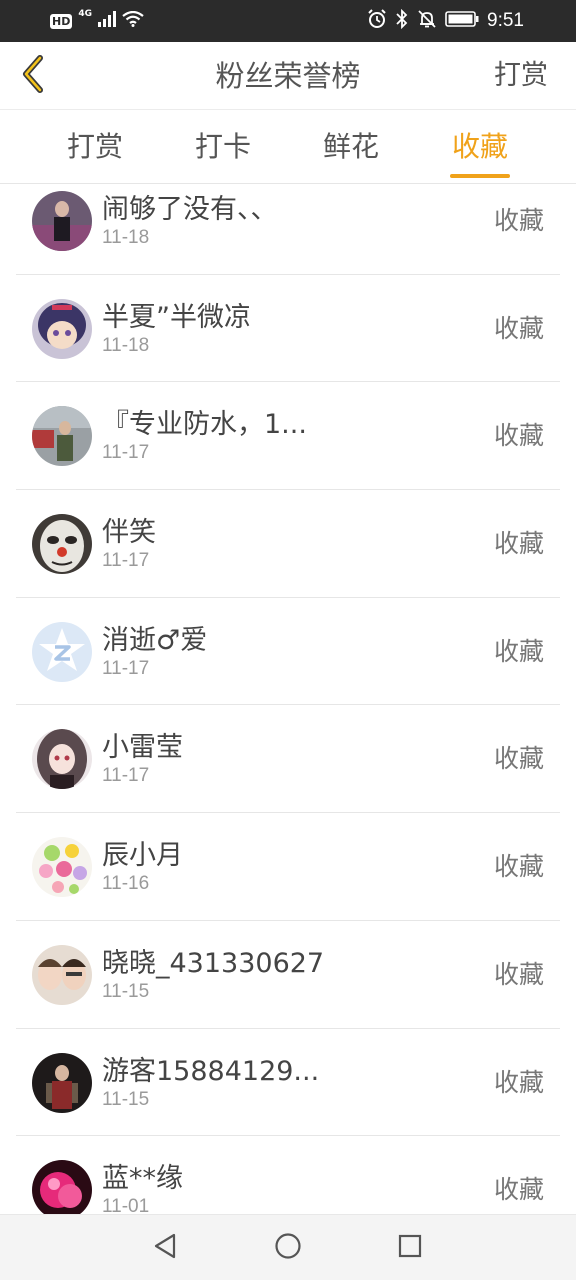 Image resolution: width=576 pixels, height=1280 pixels. I want to click on status-time: 9:51, so click(505, 20).